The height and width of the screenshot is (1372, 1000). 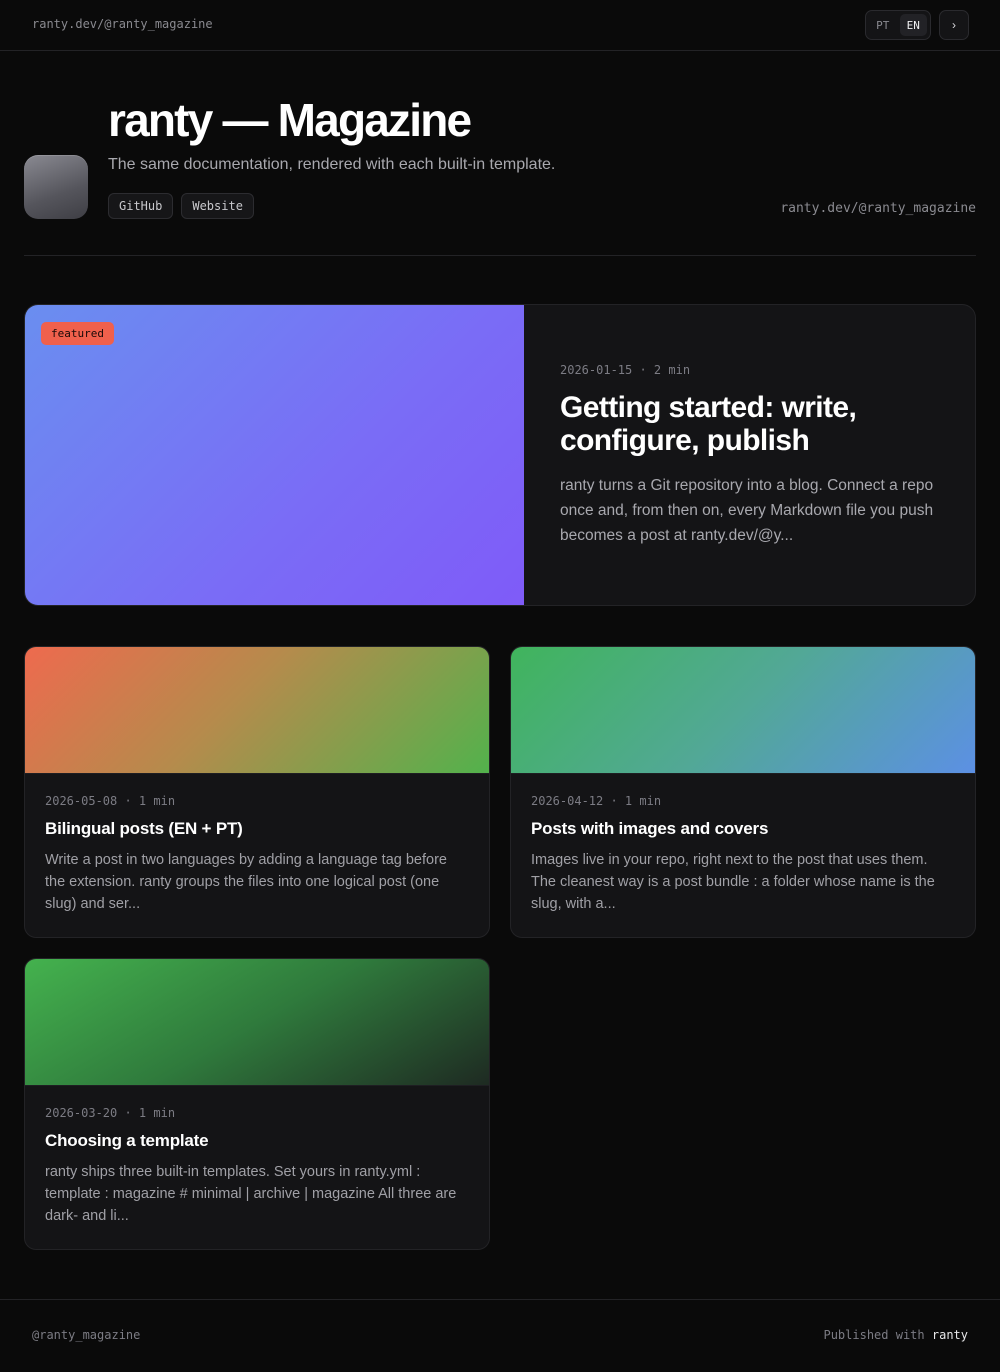 I want to click on ranty-link: ranty, so click(x=950, y=1335).